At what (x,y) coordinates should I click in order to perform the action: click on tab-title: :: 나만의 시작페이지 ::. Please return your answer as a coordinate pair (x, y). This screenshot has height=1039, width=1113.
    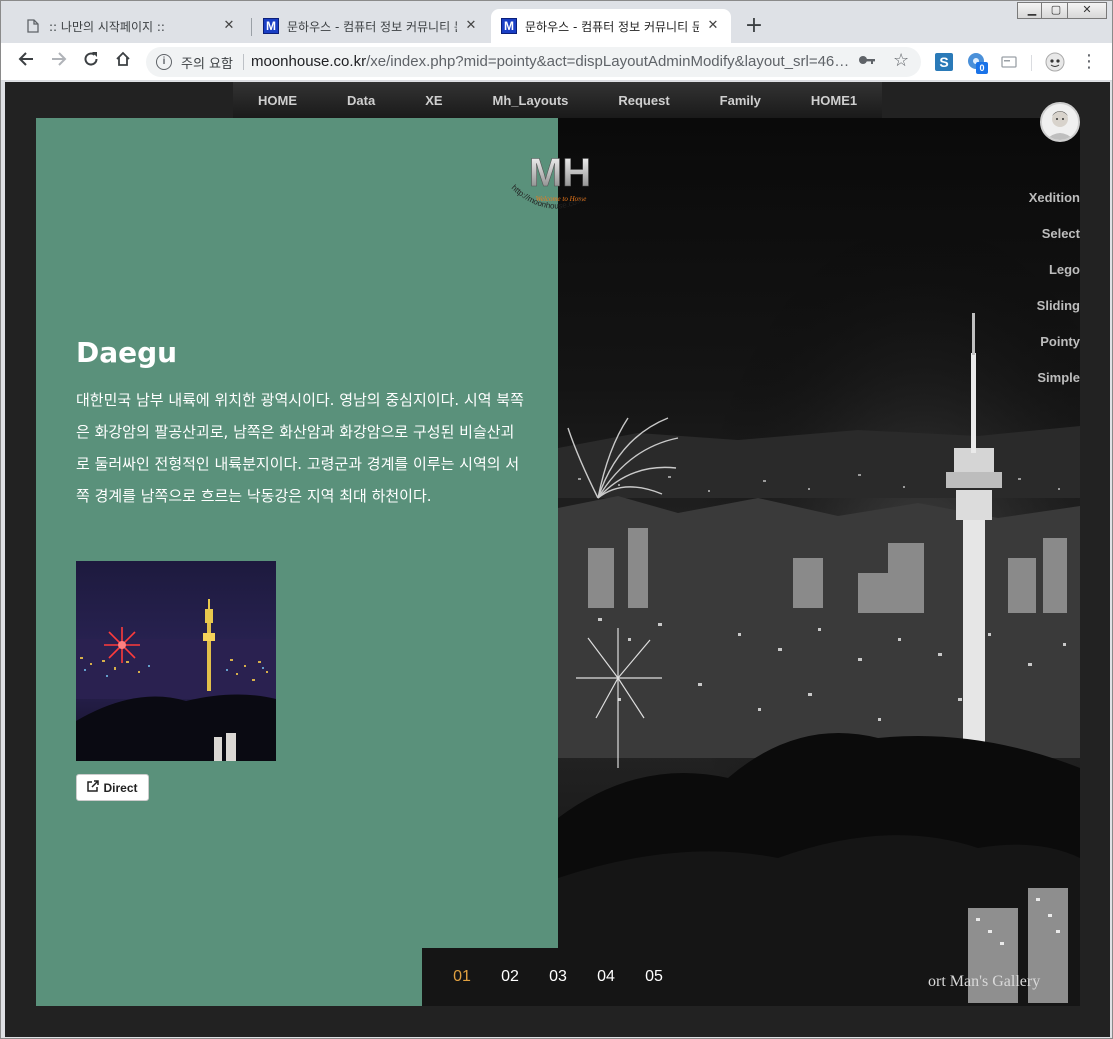
    Looking at the image, I should click on (107, 26).